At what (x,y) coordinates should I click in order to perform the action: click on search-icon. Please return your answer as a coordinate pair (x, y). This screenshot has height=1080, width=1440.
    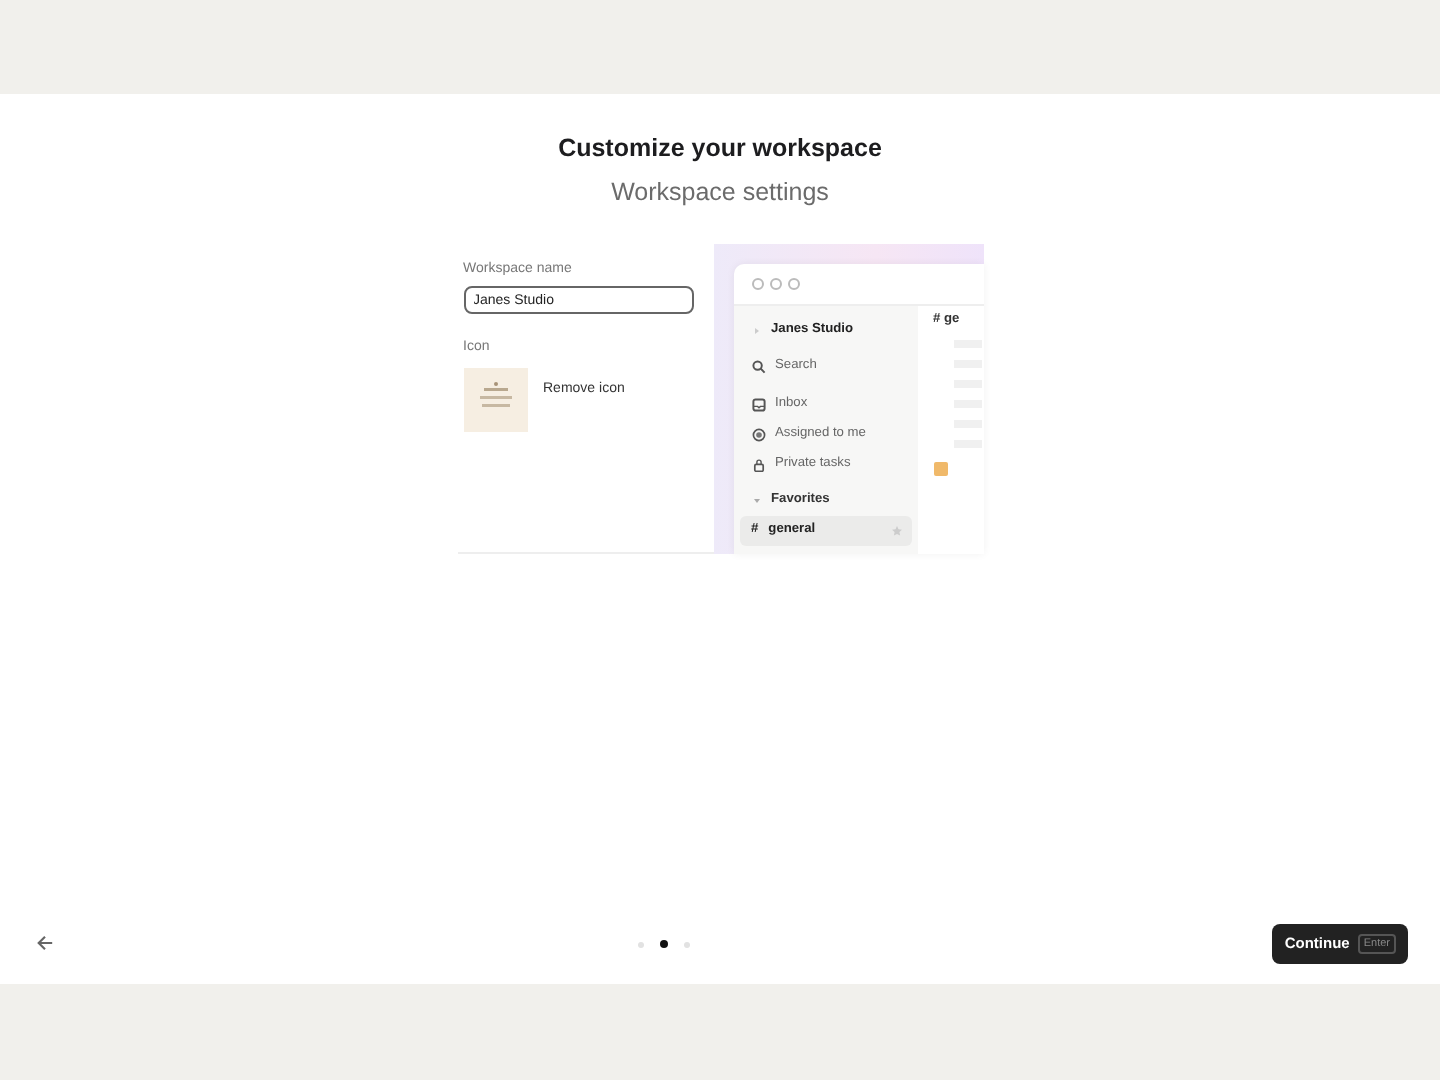
    Looking at the image, I should click on (758, 366).